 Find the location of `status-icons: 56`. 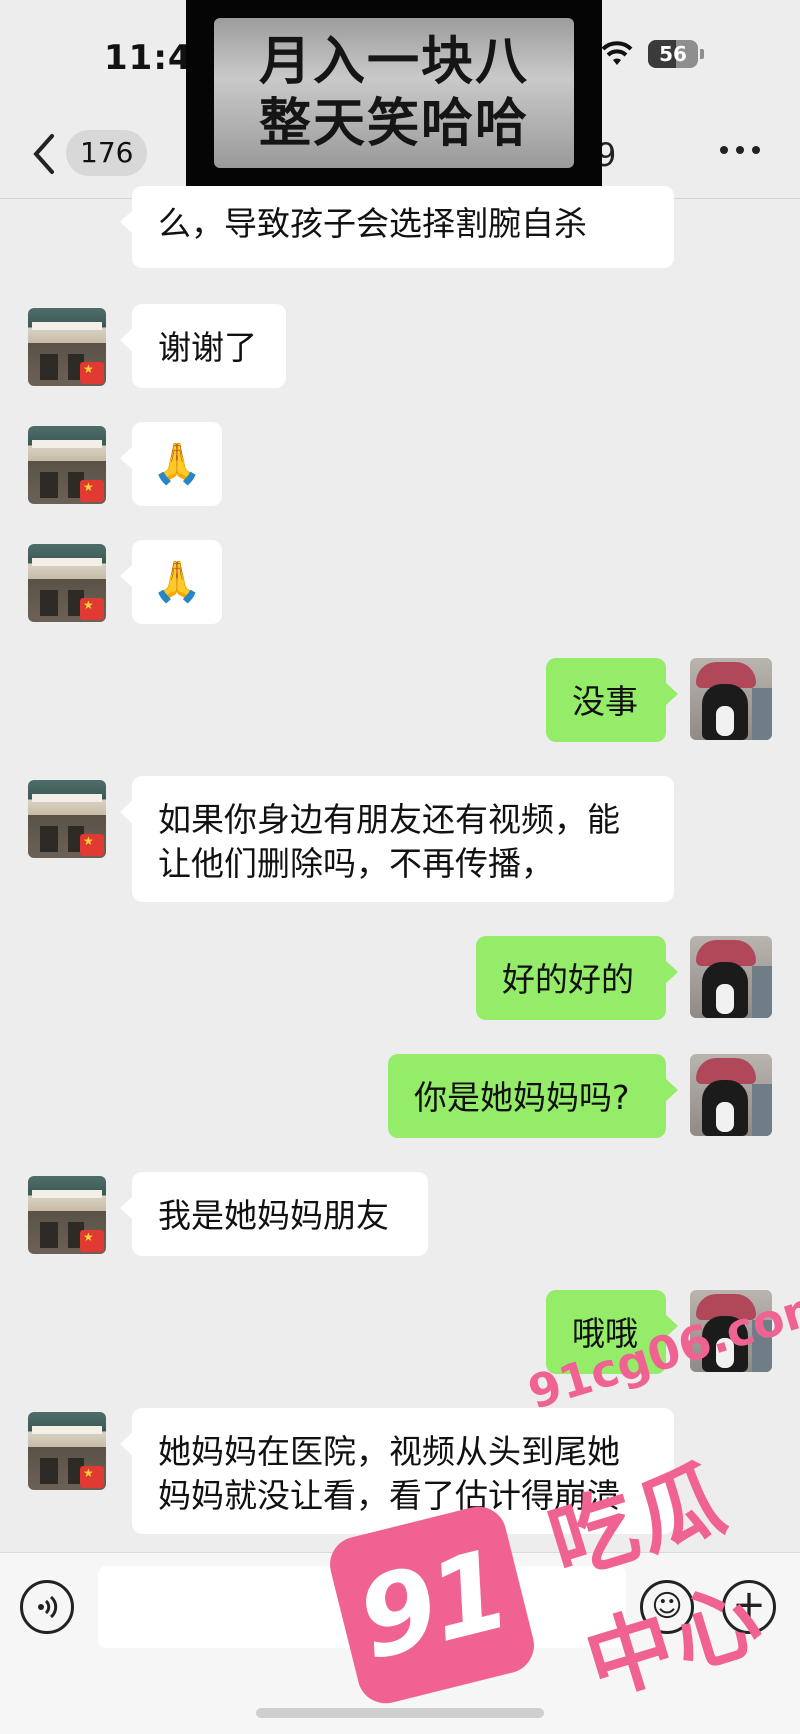

status-icons: 56 is located at coordinates (652, 54).